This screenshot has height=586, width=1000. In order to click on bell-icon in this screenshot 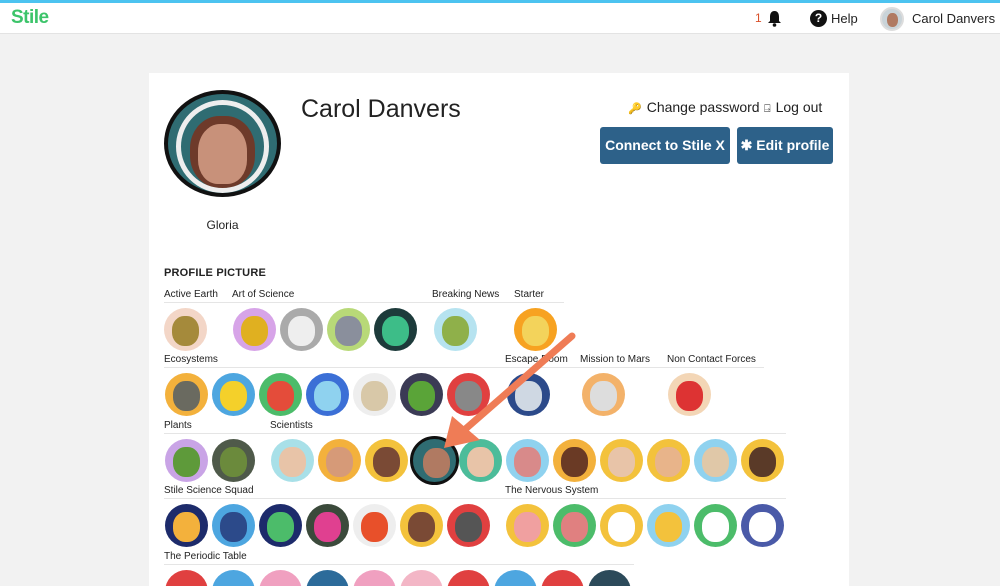, I will do `click(774, 18)`.